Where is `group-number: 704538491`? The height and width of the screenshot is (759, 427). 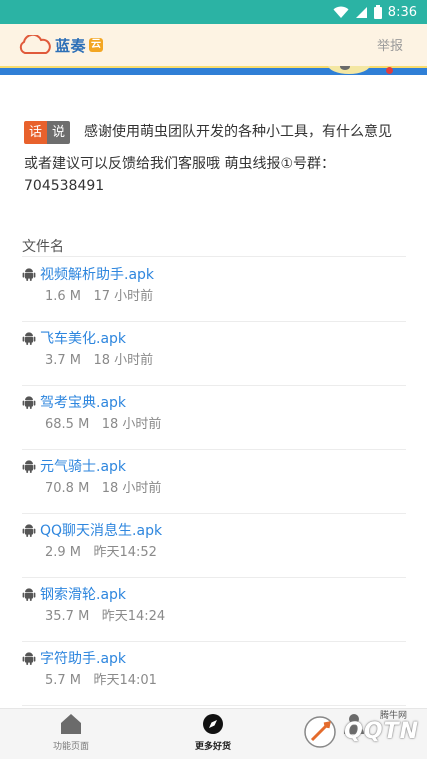 group-number: 704538491 is located at coordinates (64, 186).